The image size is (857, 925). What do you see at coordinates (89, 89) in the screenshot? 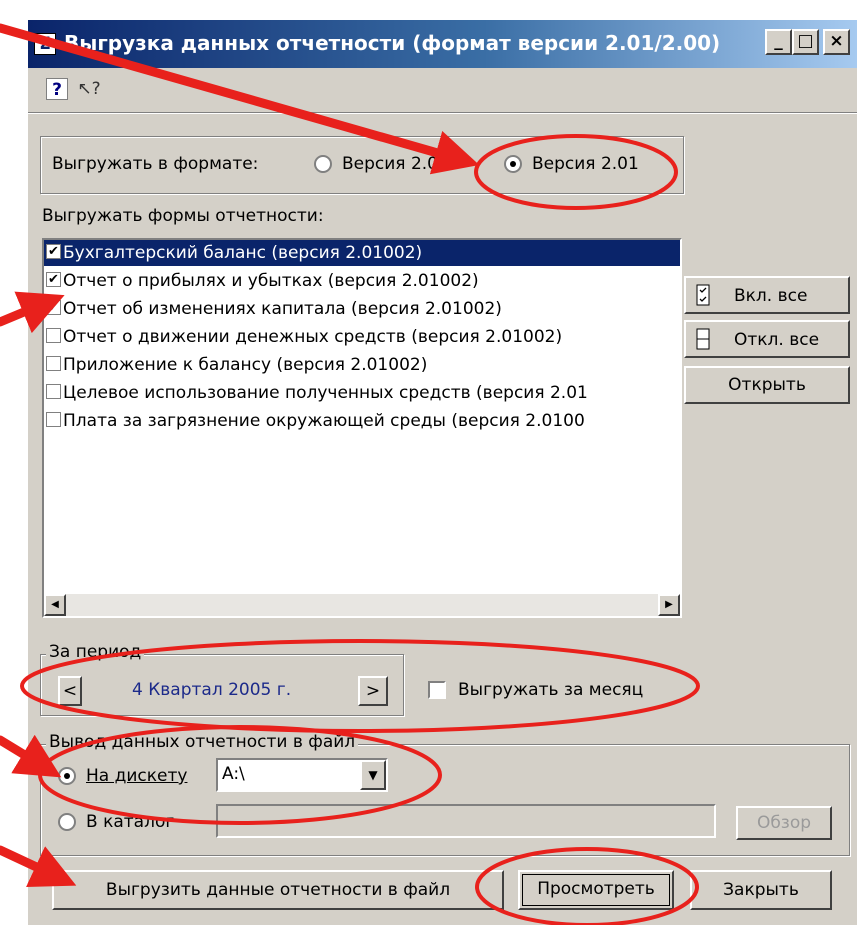
I see `whats-this-icon: ↖?` at bounding box center [89, 89].